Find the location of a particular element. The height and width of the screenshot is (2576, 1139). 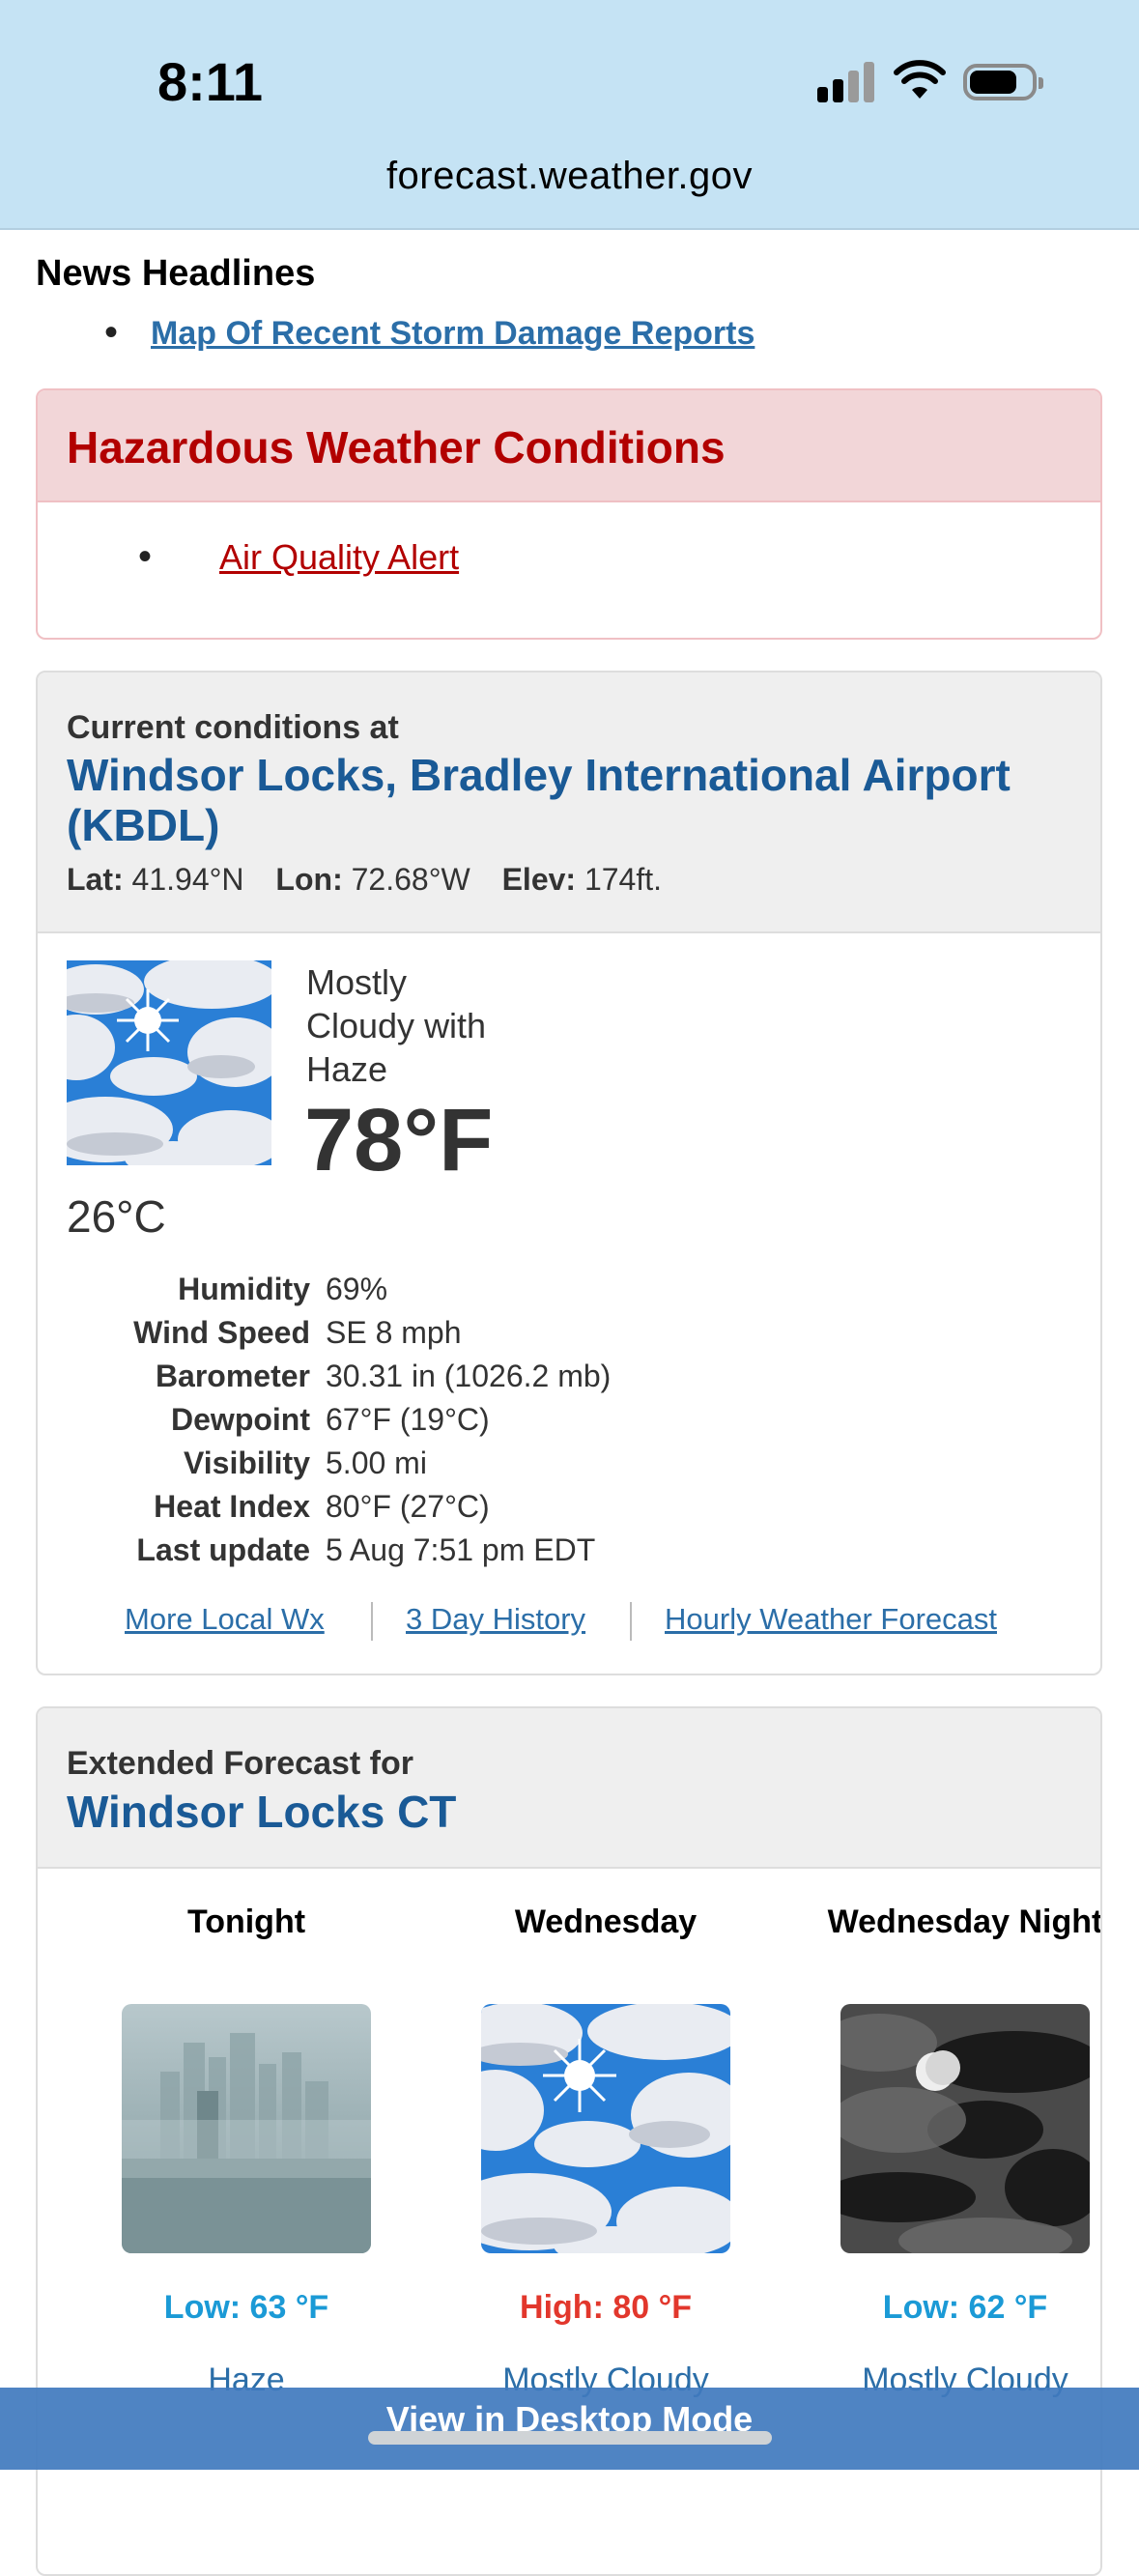

detail-label: Dewpoint is located at coordinates (240, 1420).